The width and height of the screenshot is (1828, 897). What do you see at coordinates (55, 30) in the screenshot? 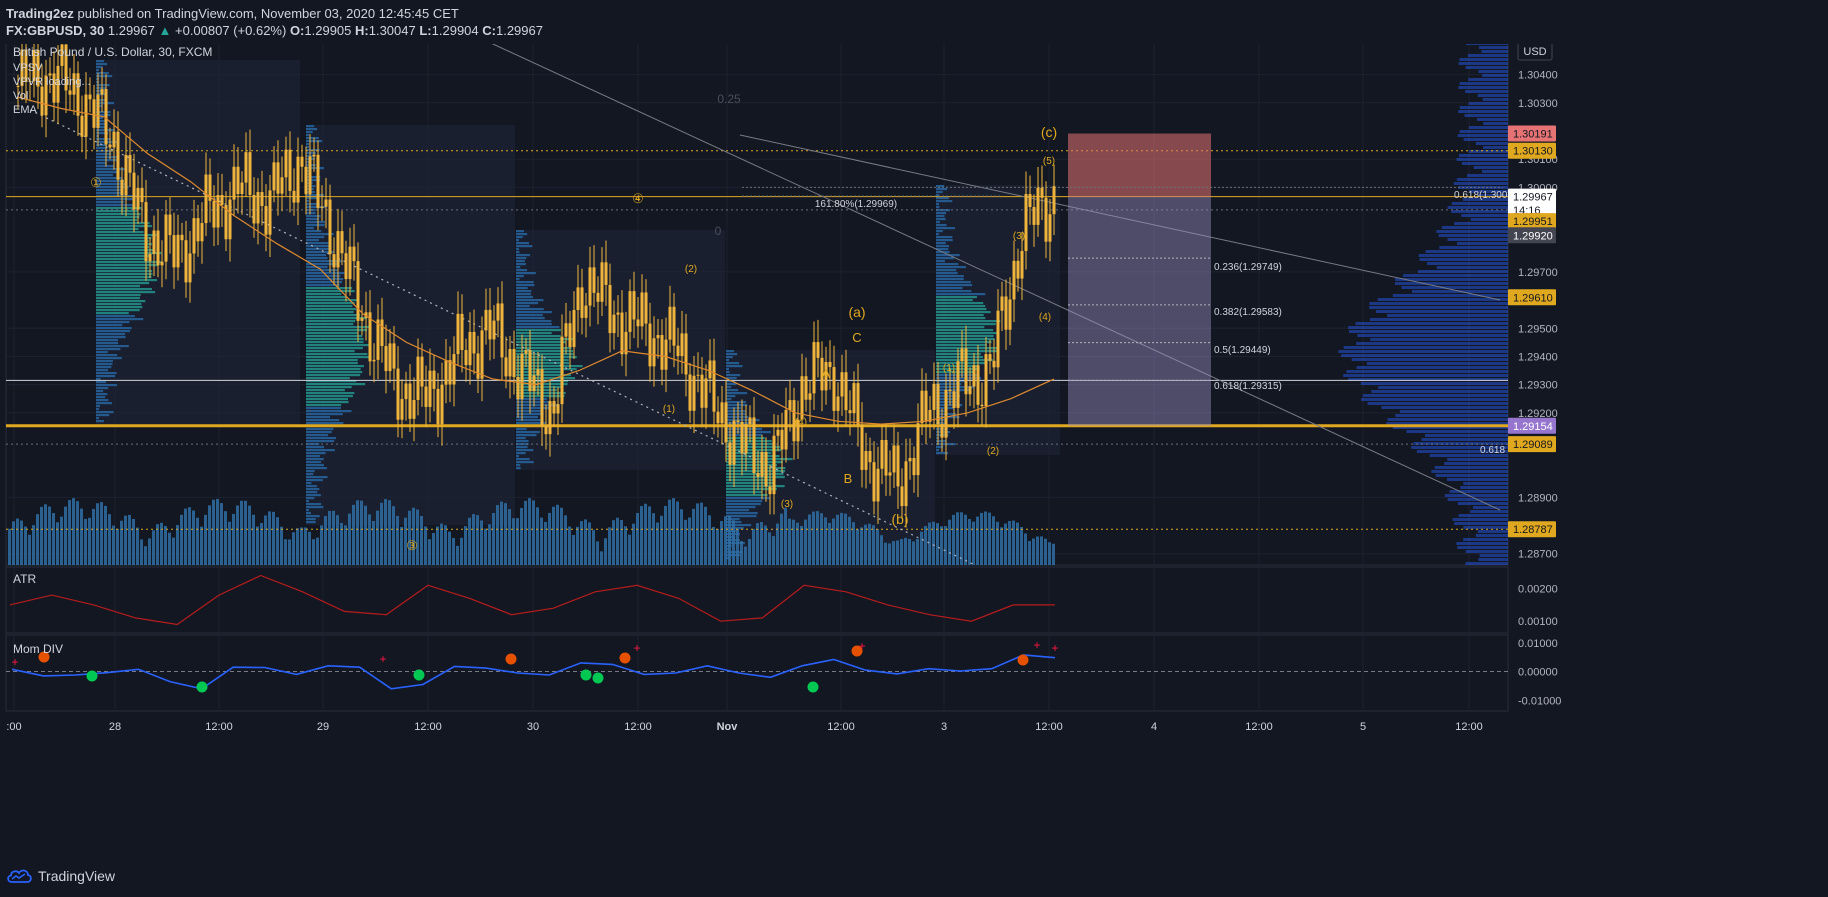
I see `symbol: FX:GBPUSD, 30` at bounding box center [55, 30].